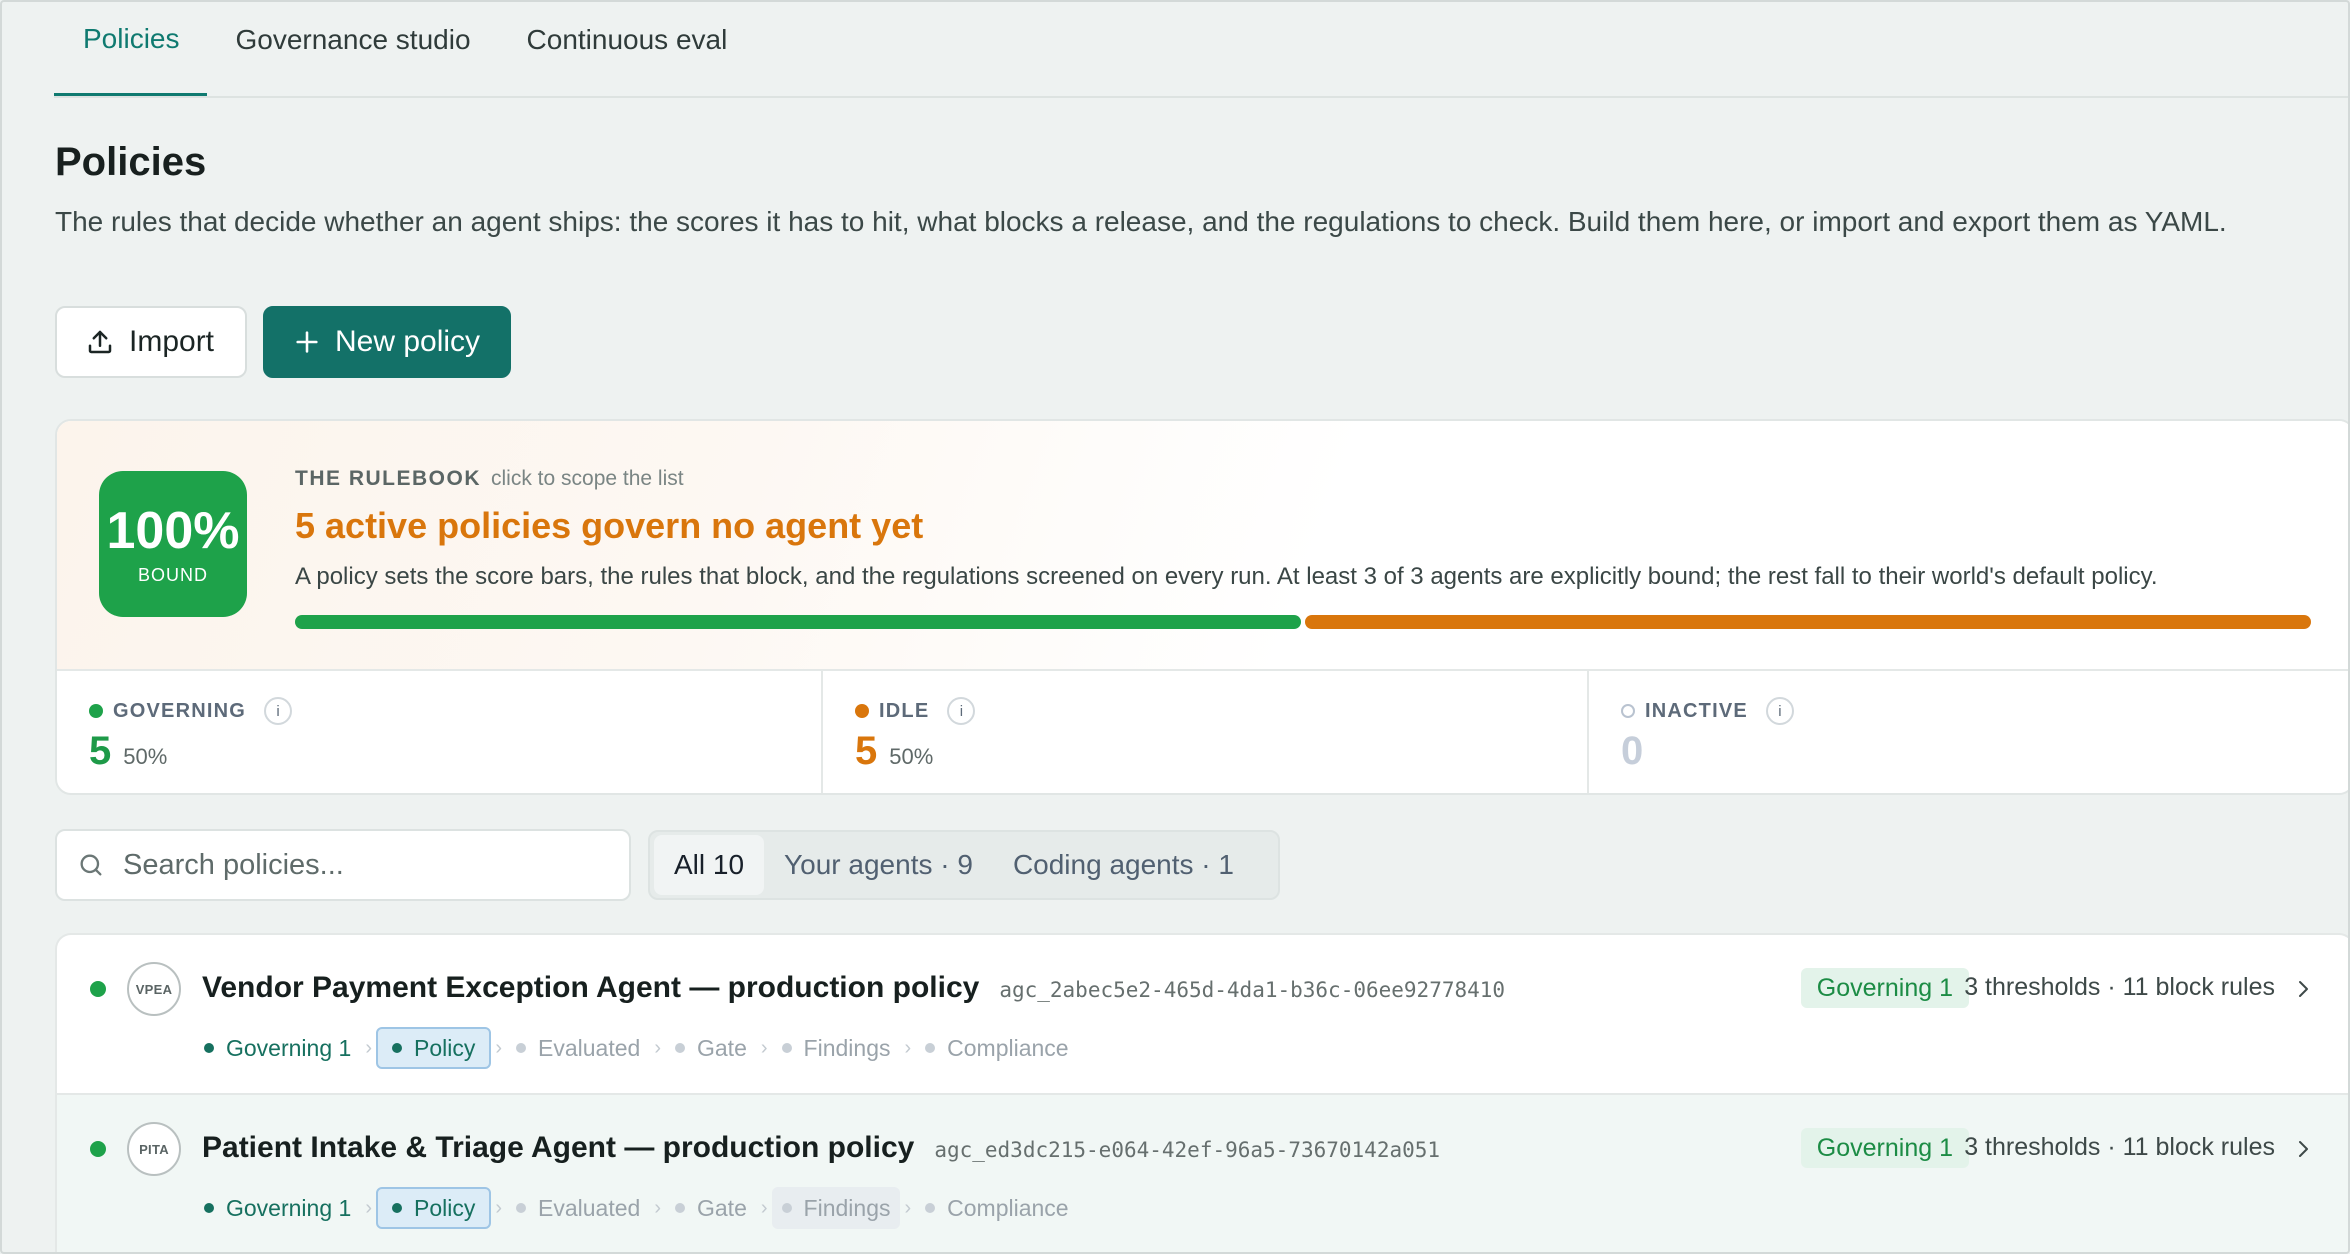 The width and height of the screenshot is (2350, 1254). What do you see at coordinates (1303, 622) in the screenshot?
I see `coverage-bar` at bounding box center [1303, 622].